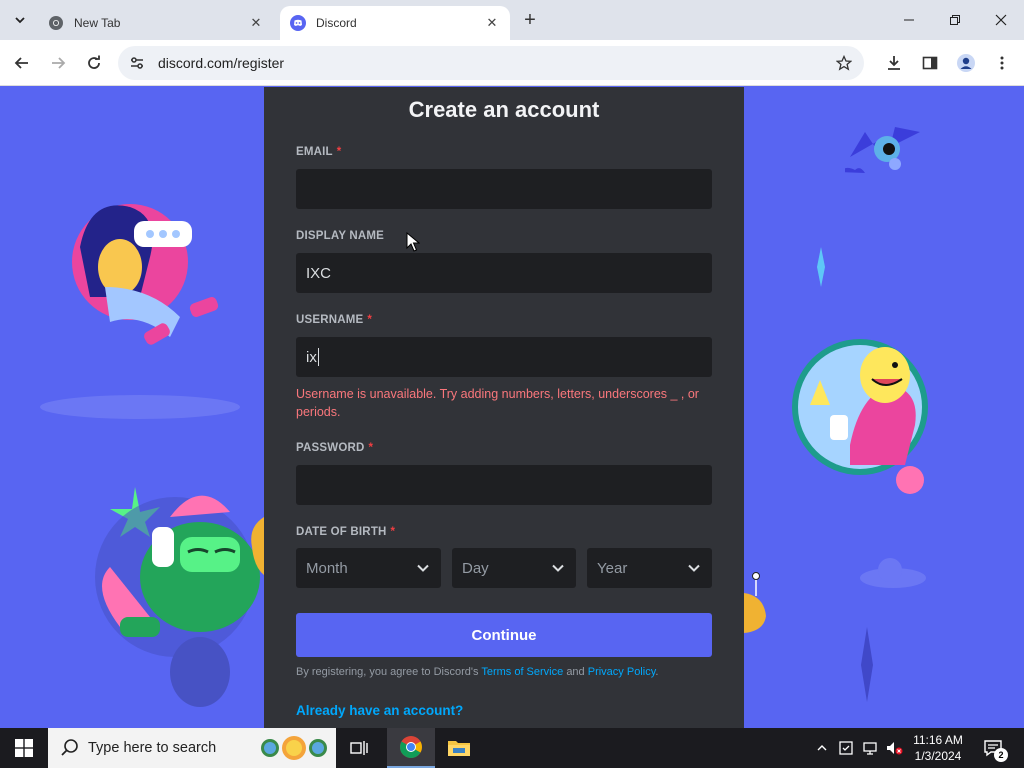  What do you see at coordinates (327, 568) in the screenshot?
I see `month-placeholder: Month` at bounding box center [327, 568].